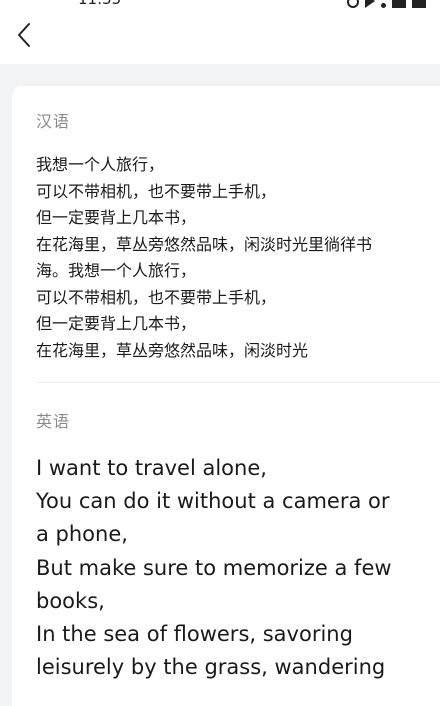 Image resolution: width=440 pixels, height=706 pixels. Describe the element at coordinates (399, 4) in the screenshot. I see `signal-status-icon` at that location.